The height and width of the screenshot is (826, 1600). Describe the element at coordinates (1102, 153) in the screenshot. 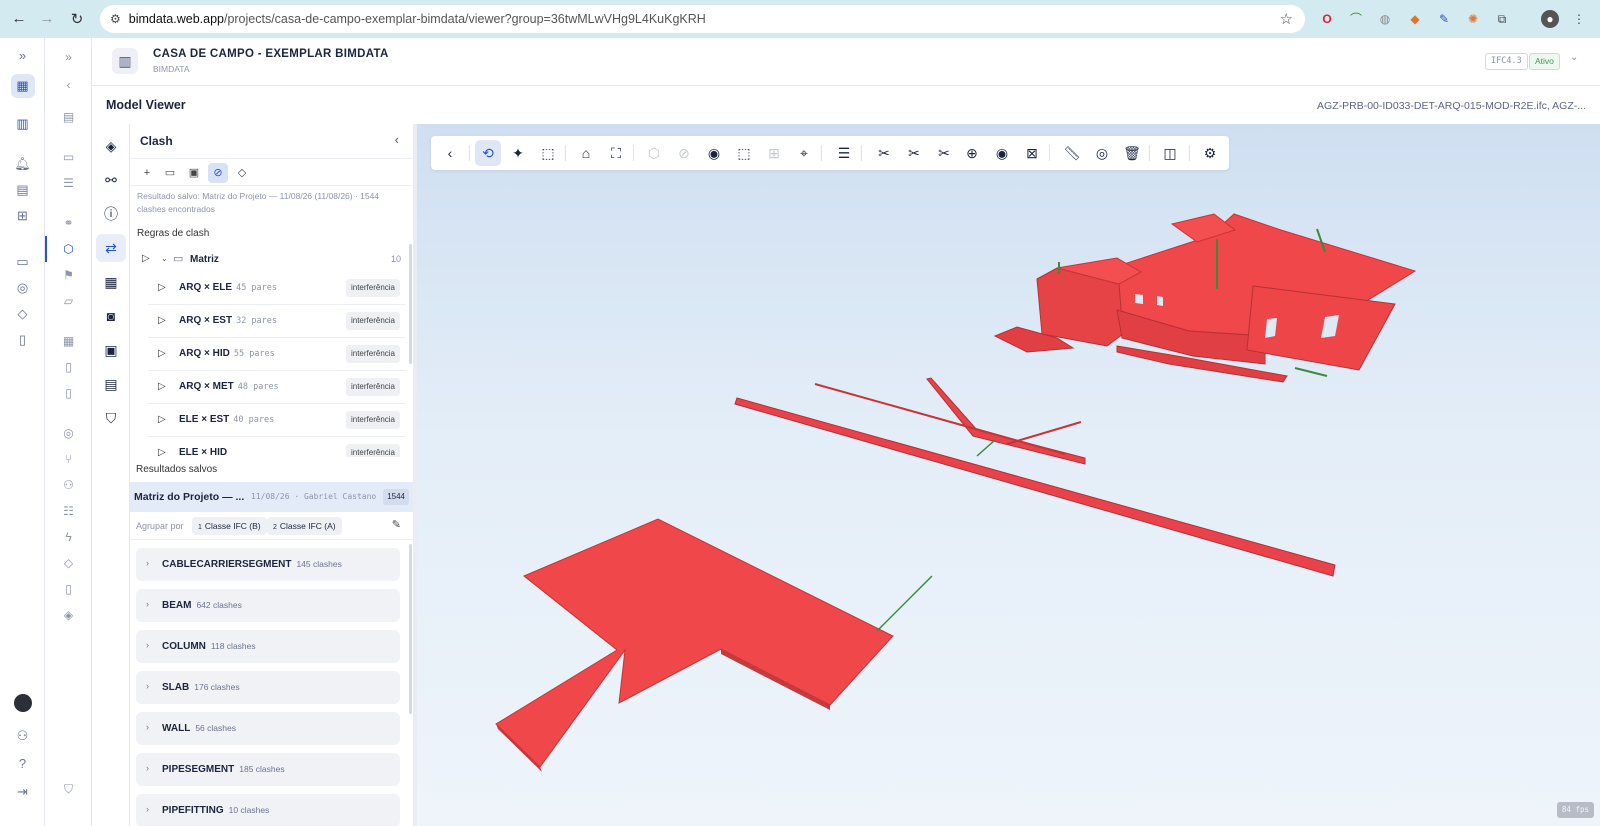

I see `target-point-icon: ◎` at that location.